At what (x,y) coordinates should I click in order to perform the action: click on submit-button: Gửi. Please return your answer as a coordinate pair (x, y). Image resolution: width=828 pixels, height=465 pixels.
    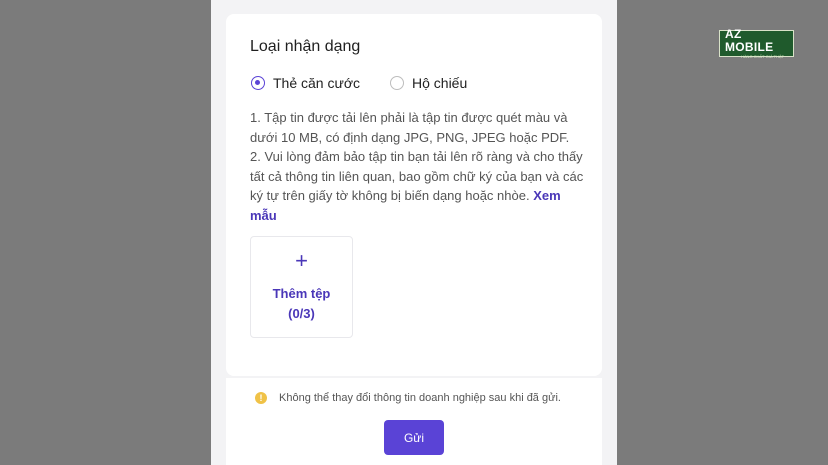
    Looking at the image, I should click on (414, 437).